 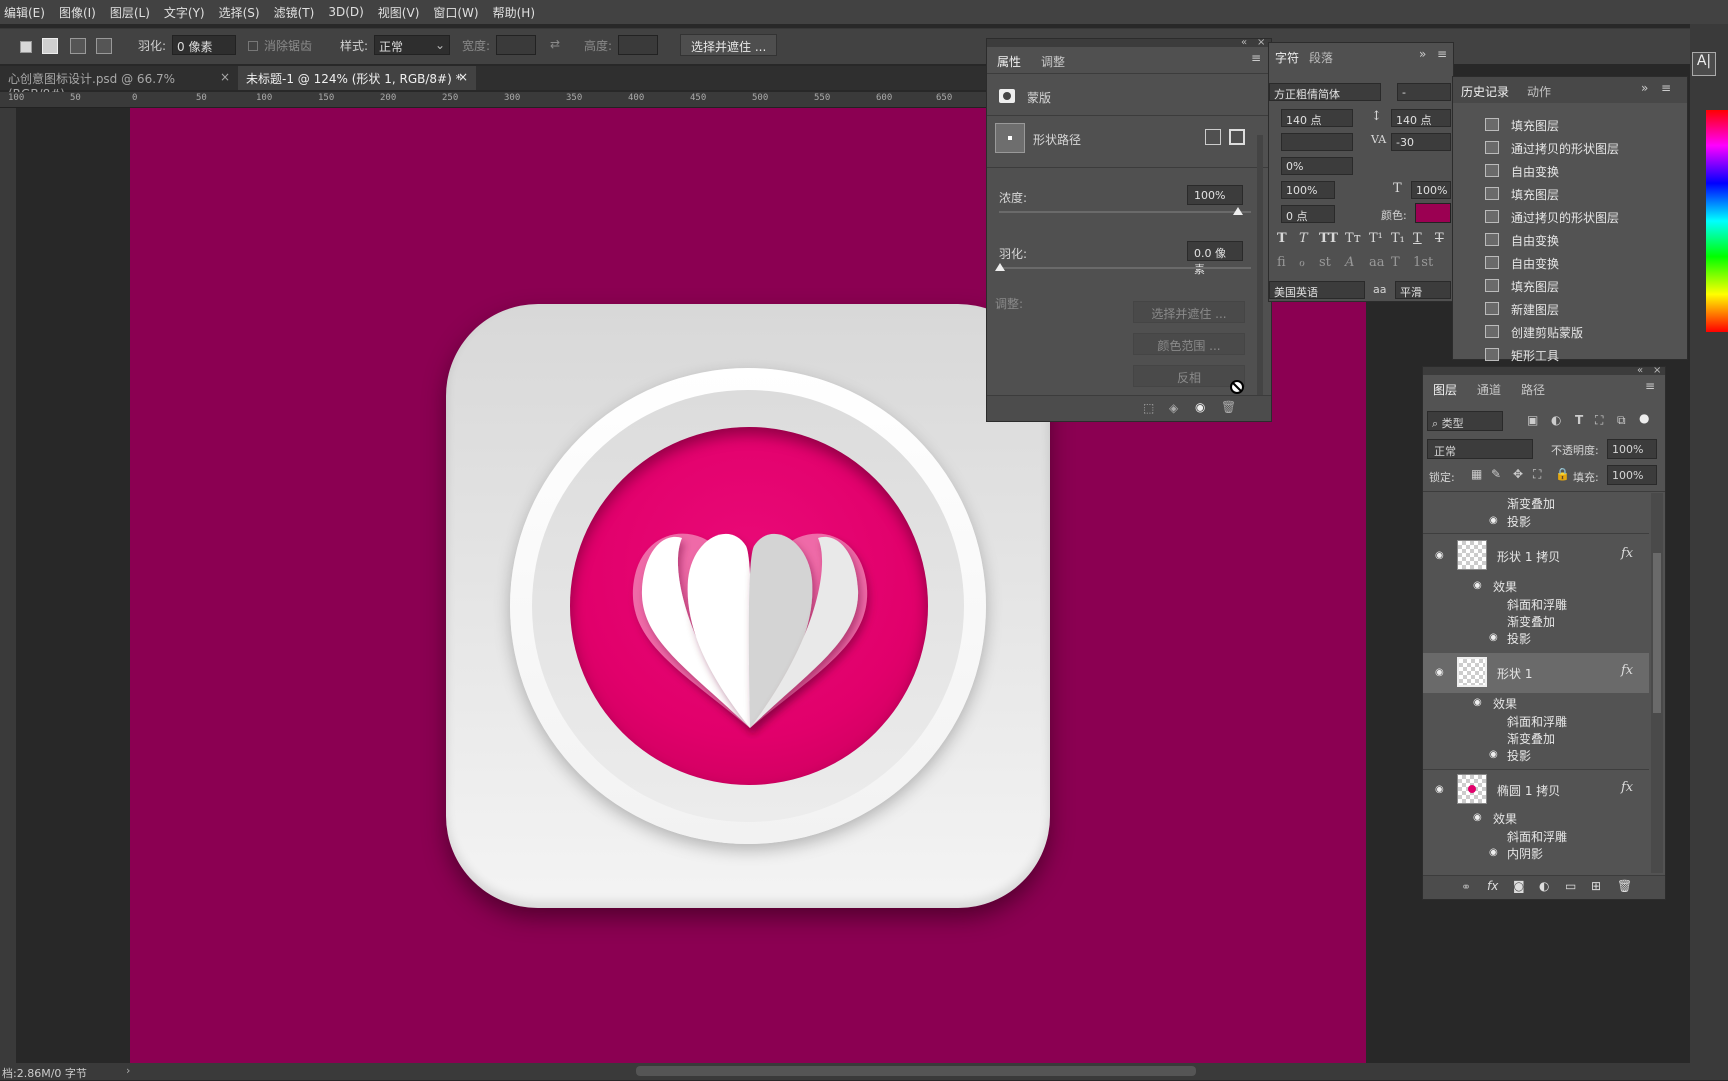 What do you see at coordinates (1173, 408) in the screenshot?
I see `apply-mask-icon: ◈` at bounding box center [1173, 408].